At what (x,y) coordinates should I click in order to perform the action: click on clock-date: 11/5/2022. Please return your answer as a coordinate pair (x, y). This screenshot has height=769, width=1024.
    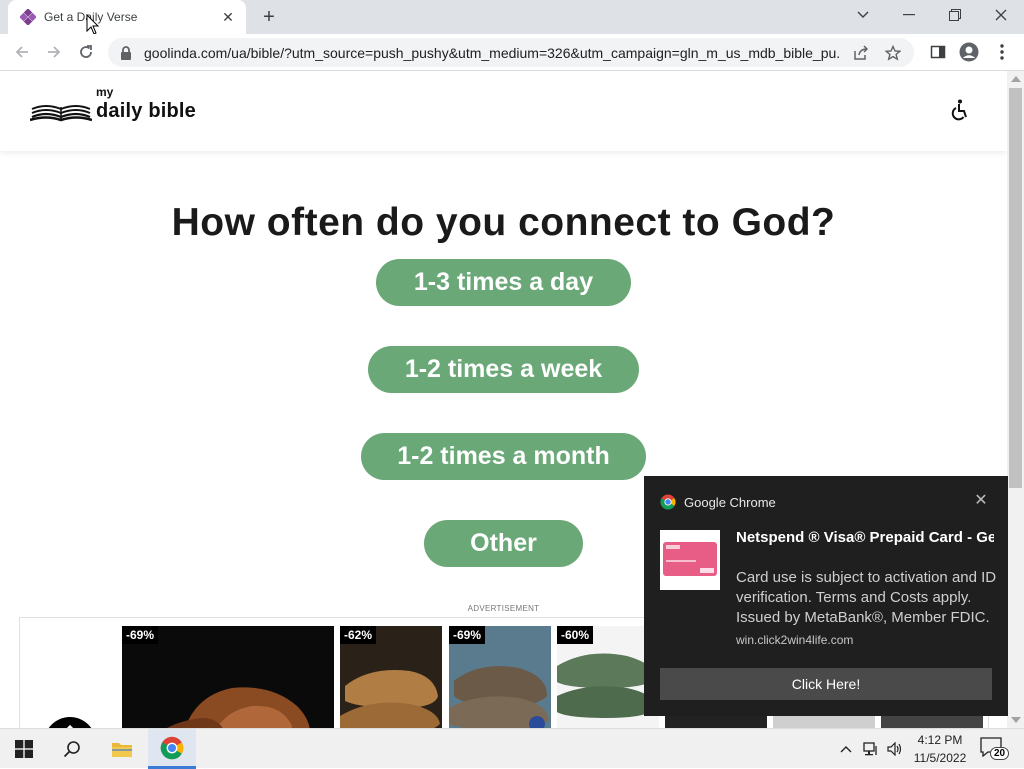
    Looking at the image, I should click on (940, 758).